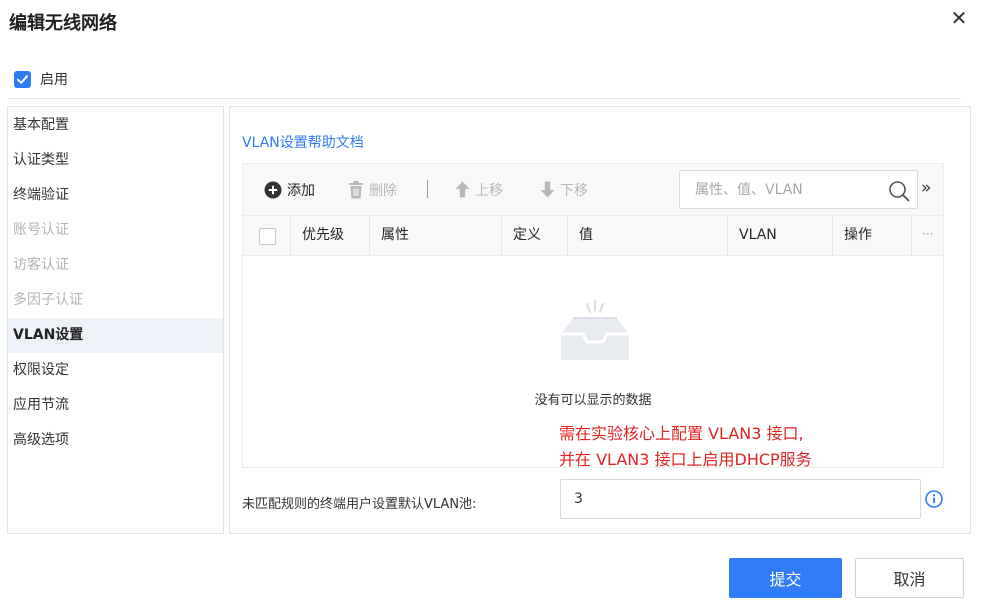 This screenshot has width=985, height=606. Describe the element at coordinates (858, 235) in the screenshot. I see `column-header-actions: 操作` at that location.